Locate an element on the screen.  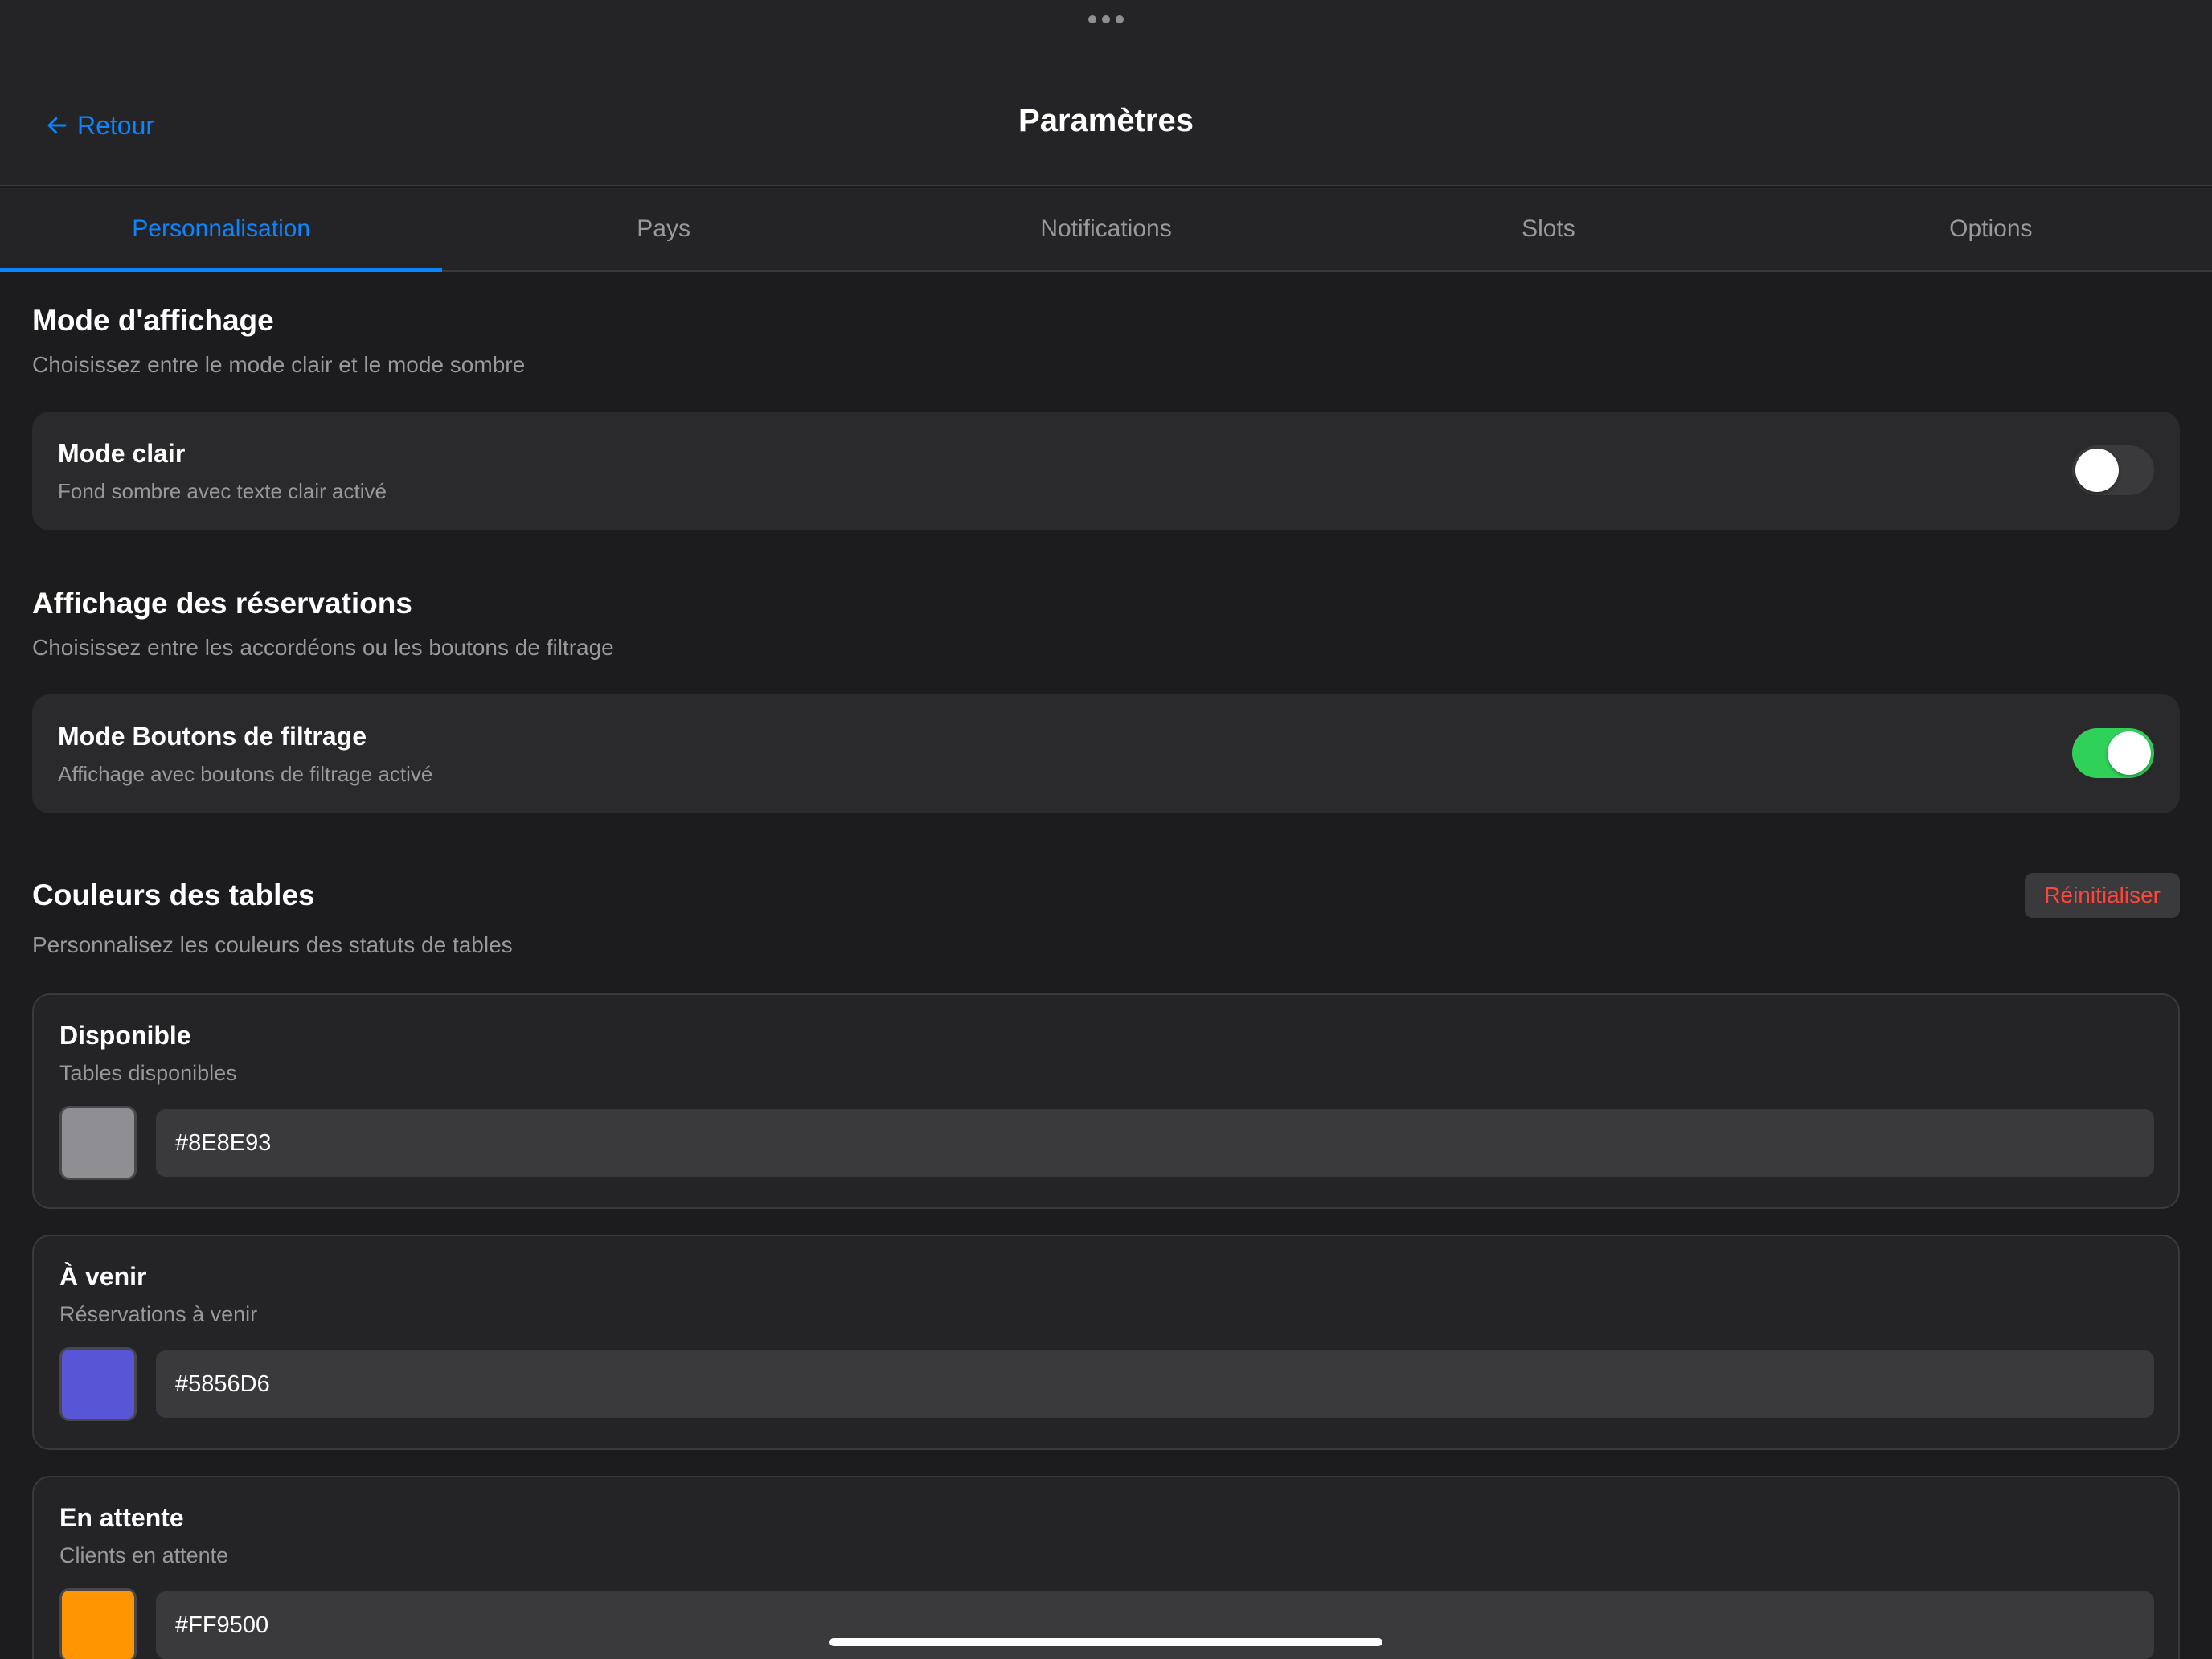
header: Retour Paramètres is located at coordinates (1106, 93).